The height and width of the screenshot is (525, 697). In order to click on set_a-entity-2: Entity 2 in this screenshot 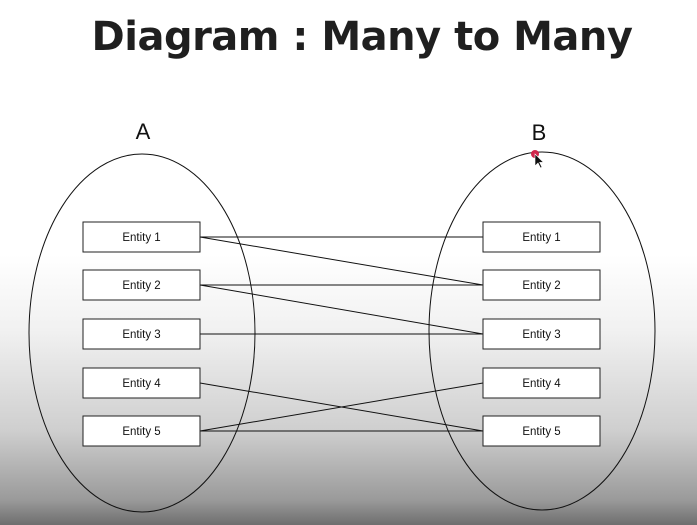, I will do `click(141, 285)`.